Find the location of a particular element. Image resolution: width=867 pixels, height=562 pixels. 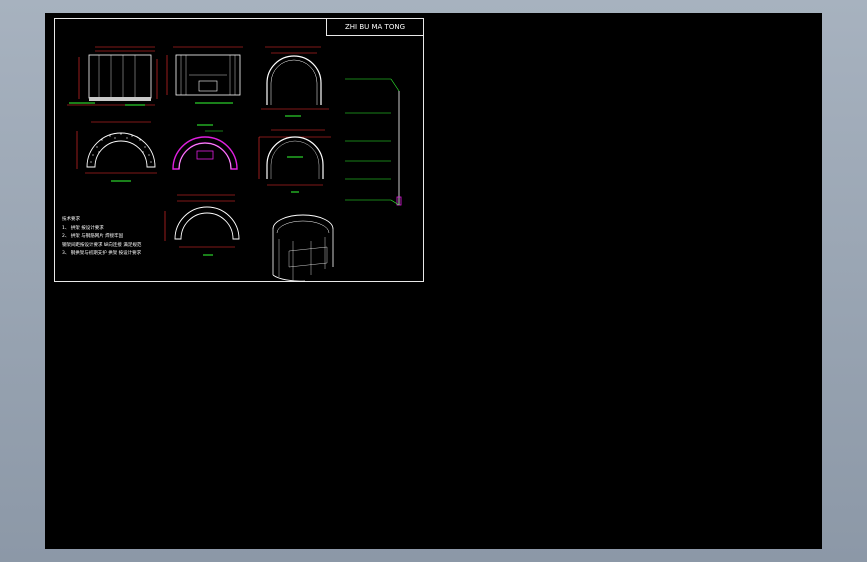

note-line: 钢架间距按设计要求 纵向连接 满足规范 is located at coordinates (102, 245).